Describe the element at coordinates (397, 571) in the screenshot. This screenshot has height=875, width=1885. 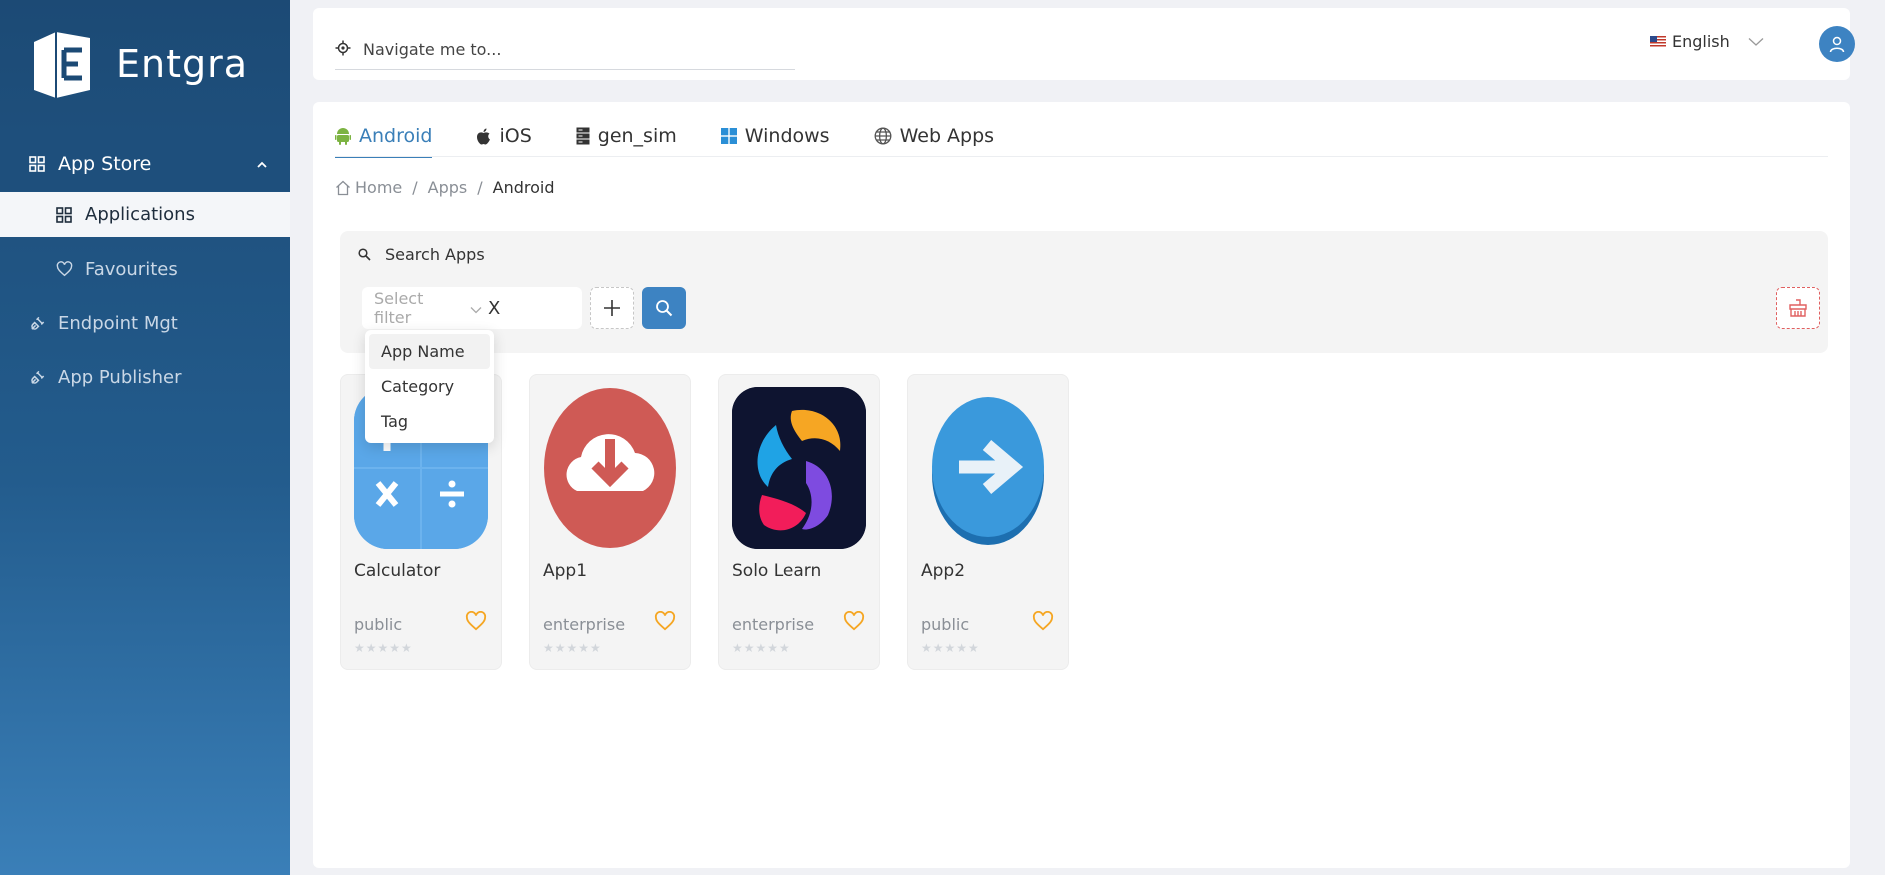
I see `app-name: Calculator` at that location.